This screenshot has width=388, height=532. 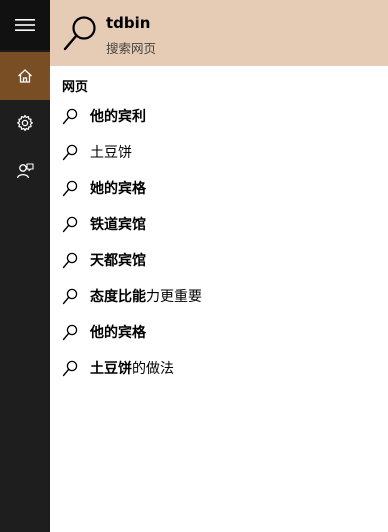 I want to click on suggestion-text-bold: 他的宾格, so click(x=118, y=333).